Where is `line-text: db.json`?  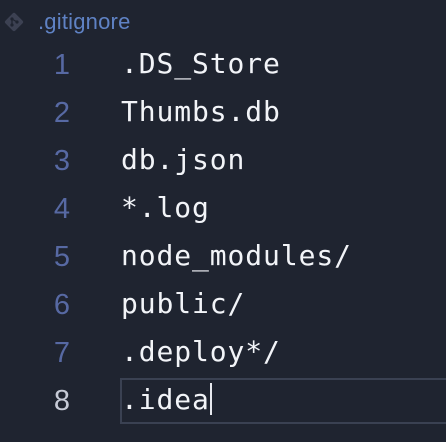 line-text: db.json is located at coordinates (183, 159).